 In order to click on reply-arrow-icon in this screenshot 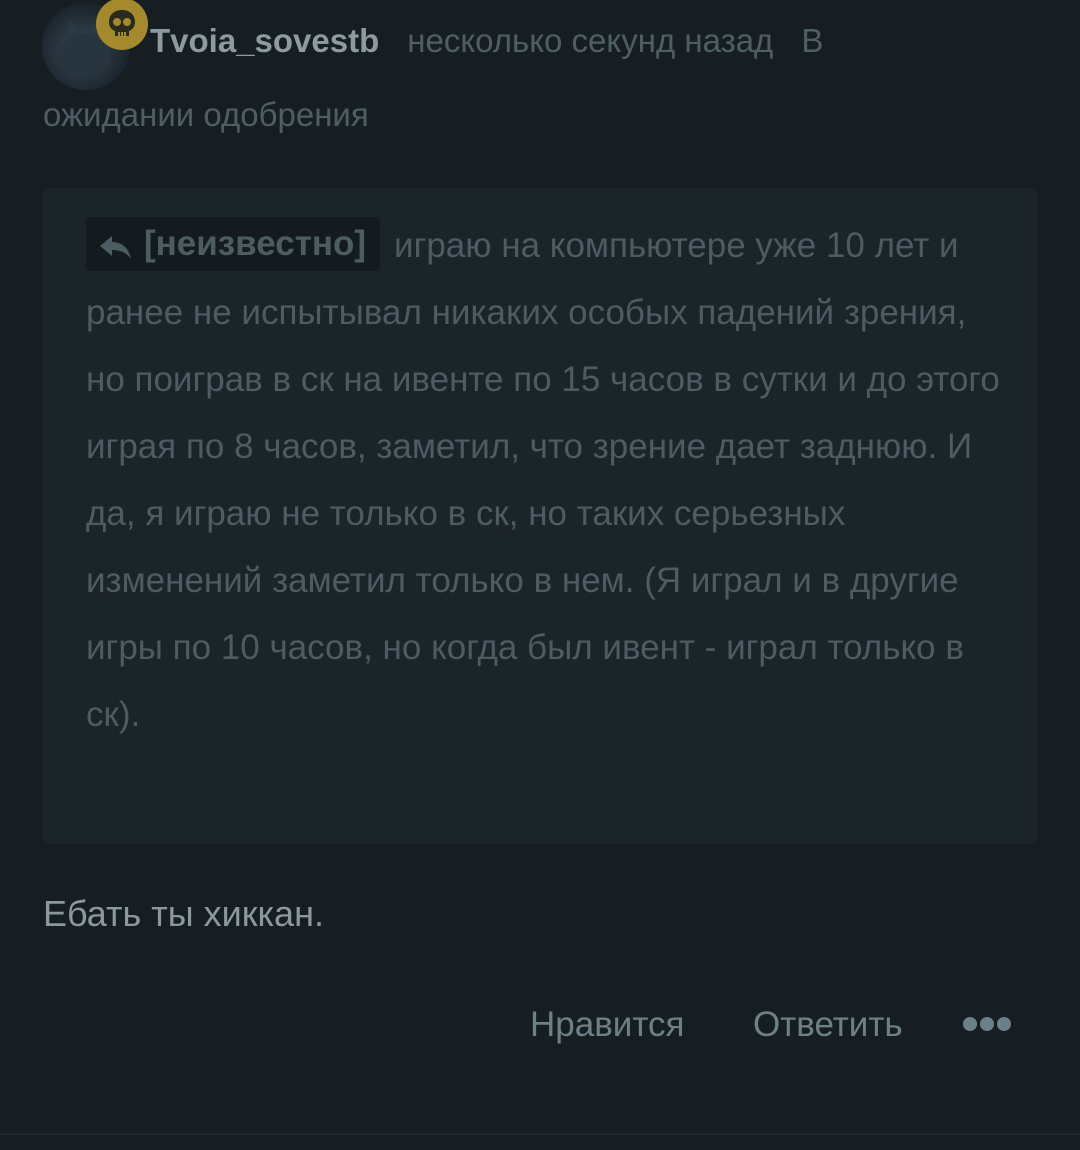, I will do `click(115, 247)`.